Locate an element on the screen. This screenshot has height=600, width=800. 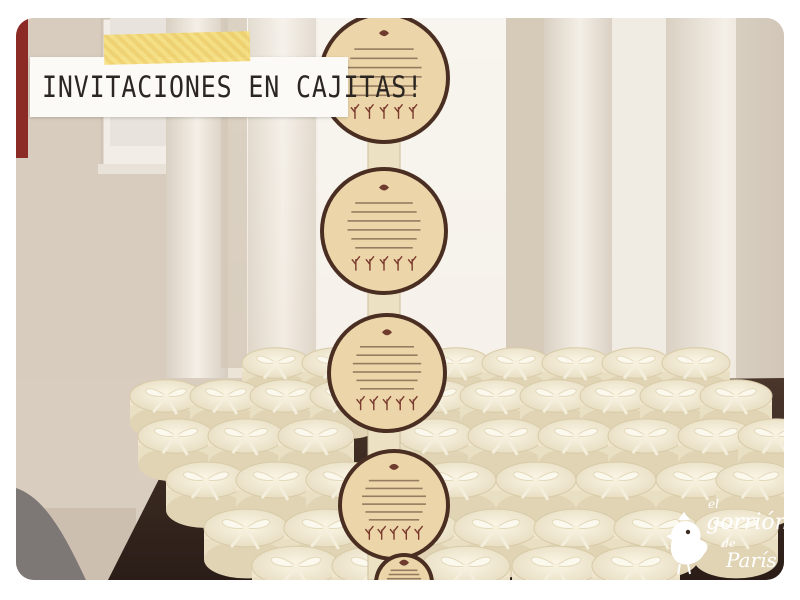
logo-text-el: el is located at coordinates (713, 504).